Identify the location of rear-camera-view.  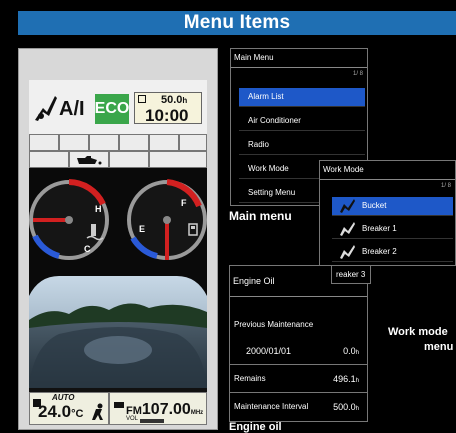
(118, 332).